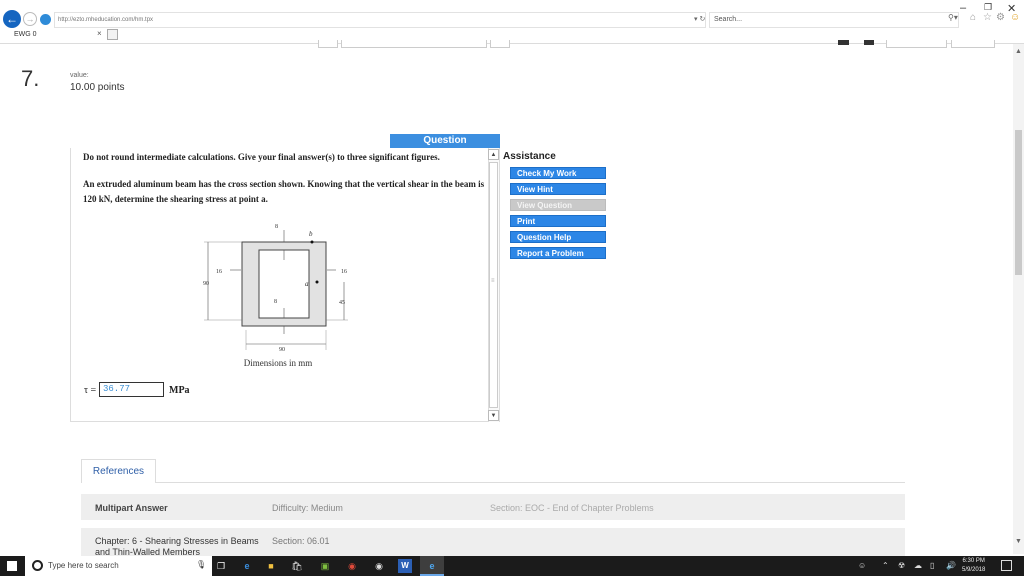 The height and width of the screenshot is (576, 1024). I want to click on point-a-label: a, so click(307, 284).